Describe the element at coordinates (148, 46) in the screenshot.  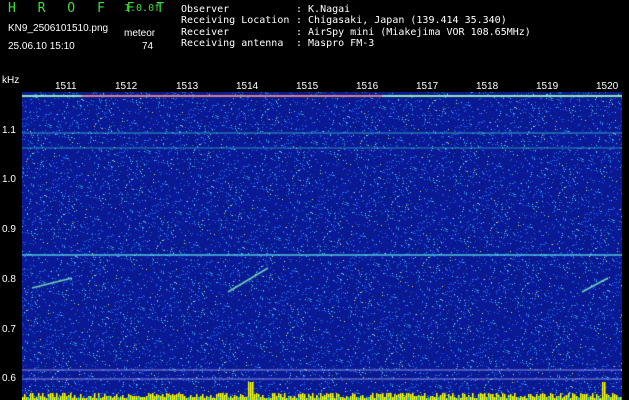
I see `count-label: 74` at that location.